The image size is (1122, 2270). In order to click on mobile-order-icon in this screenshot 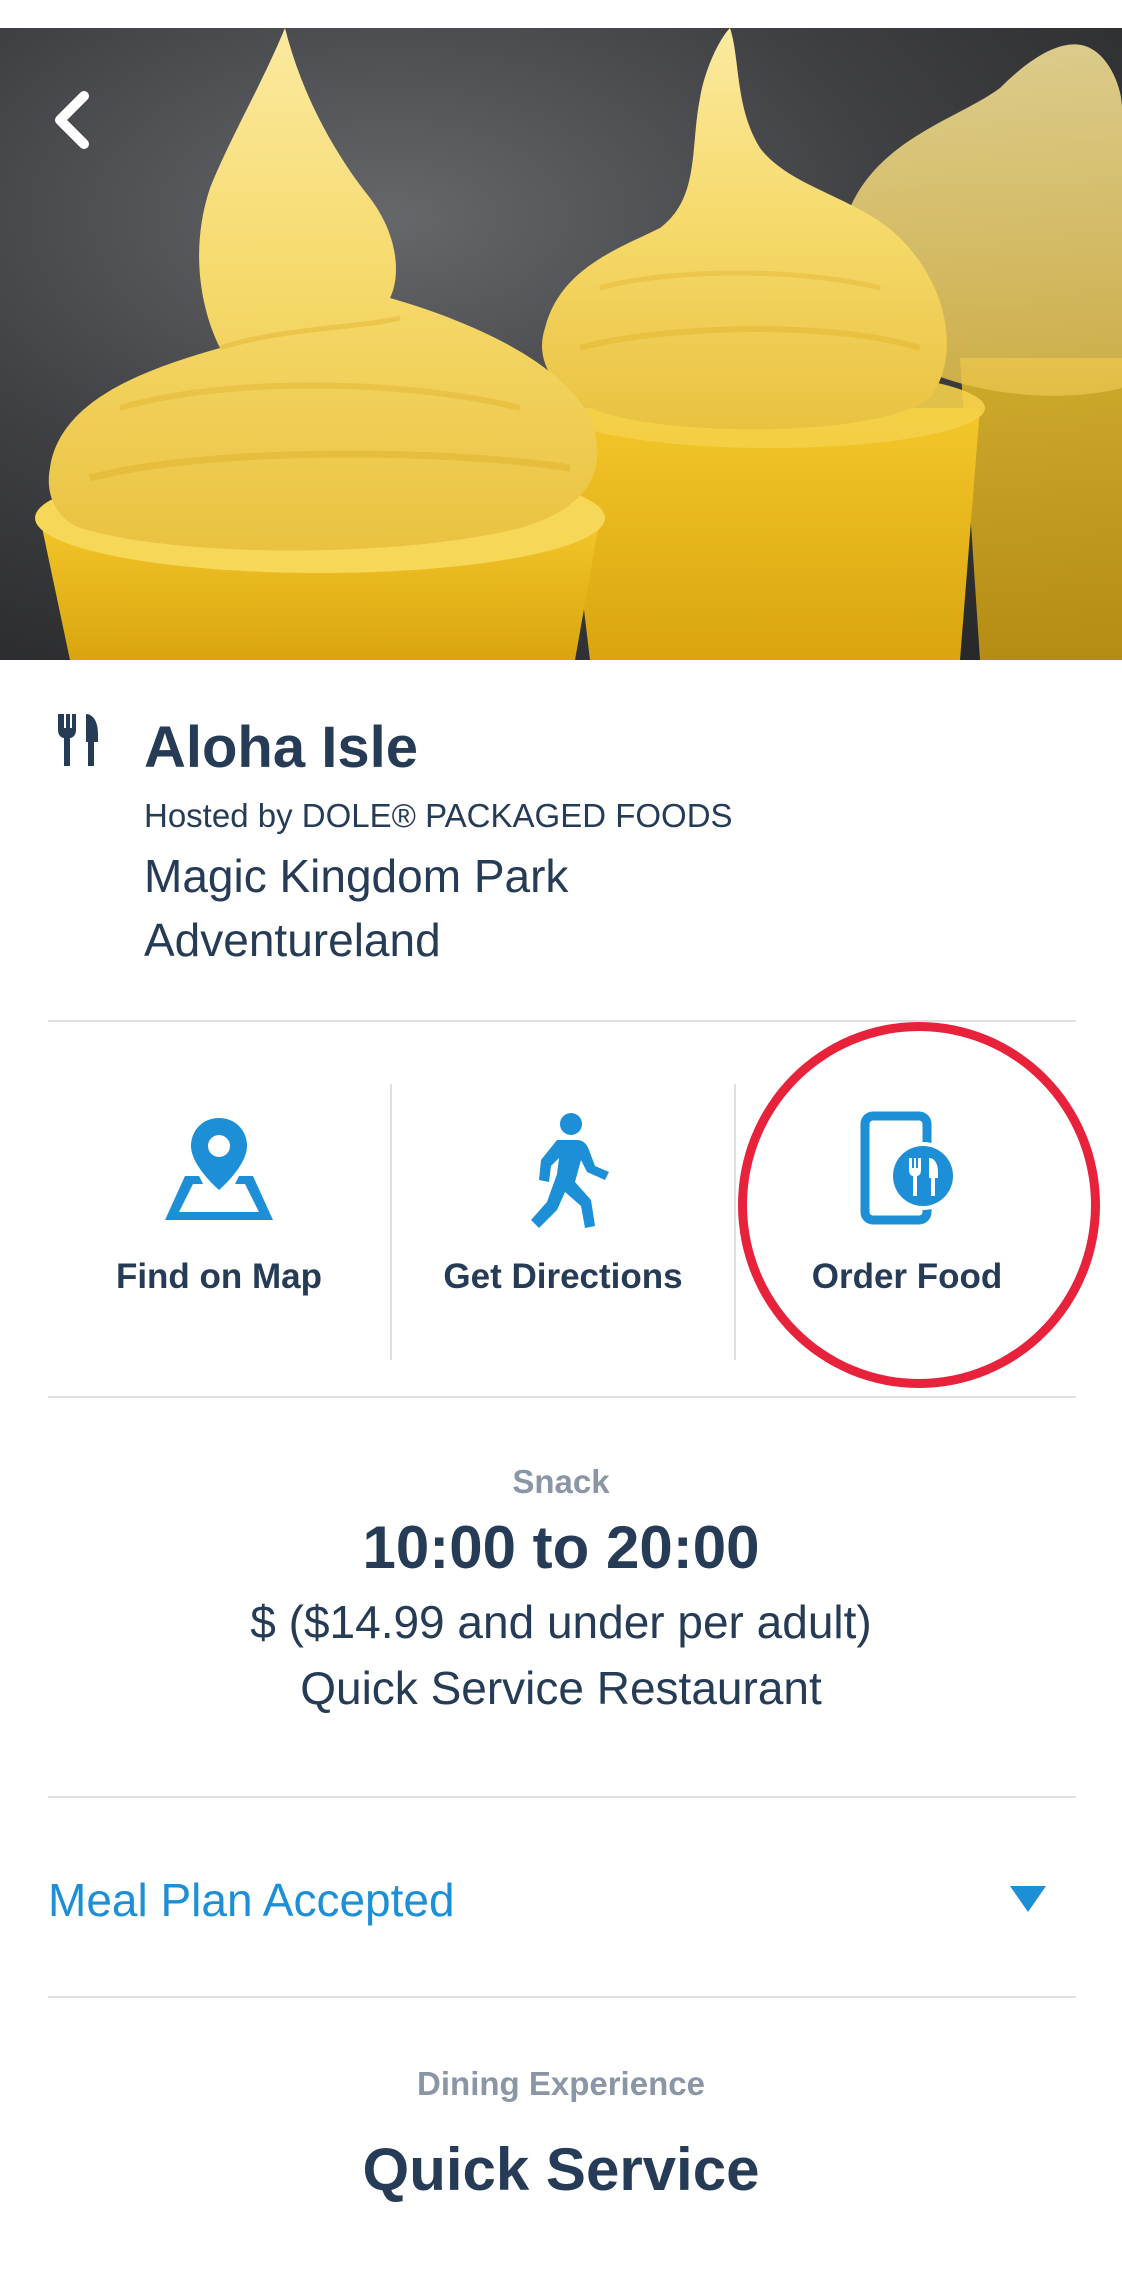, I will do `click(908, 1168)`.